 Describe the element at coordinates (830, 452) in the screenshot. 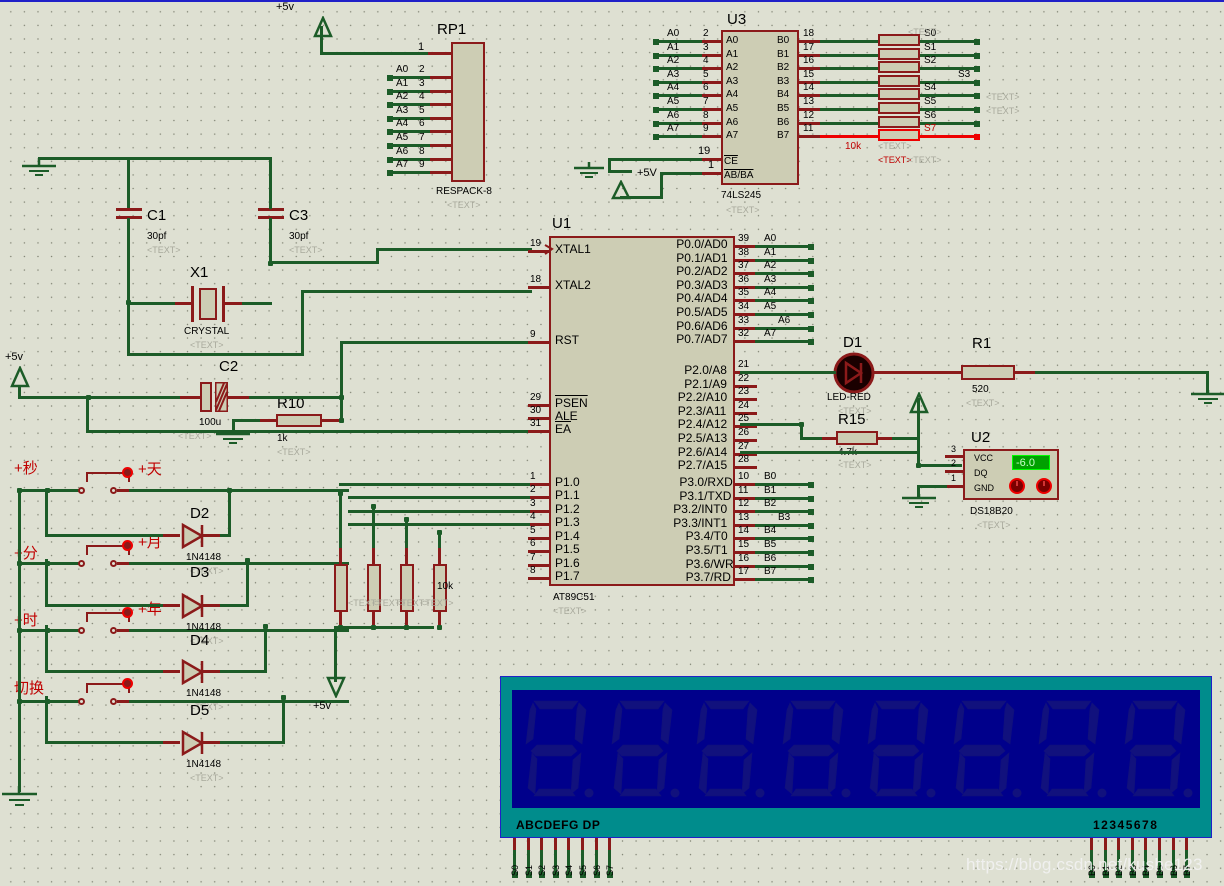

I see `wire-p25-vcc` at that location.